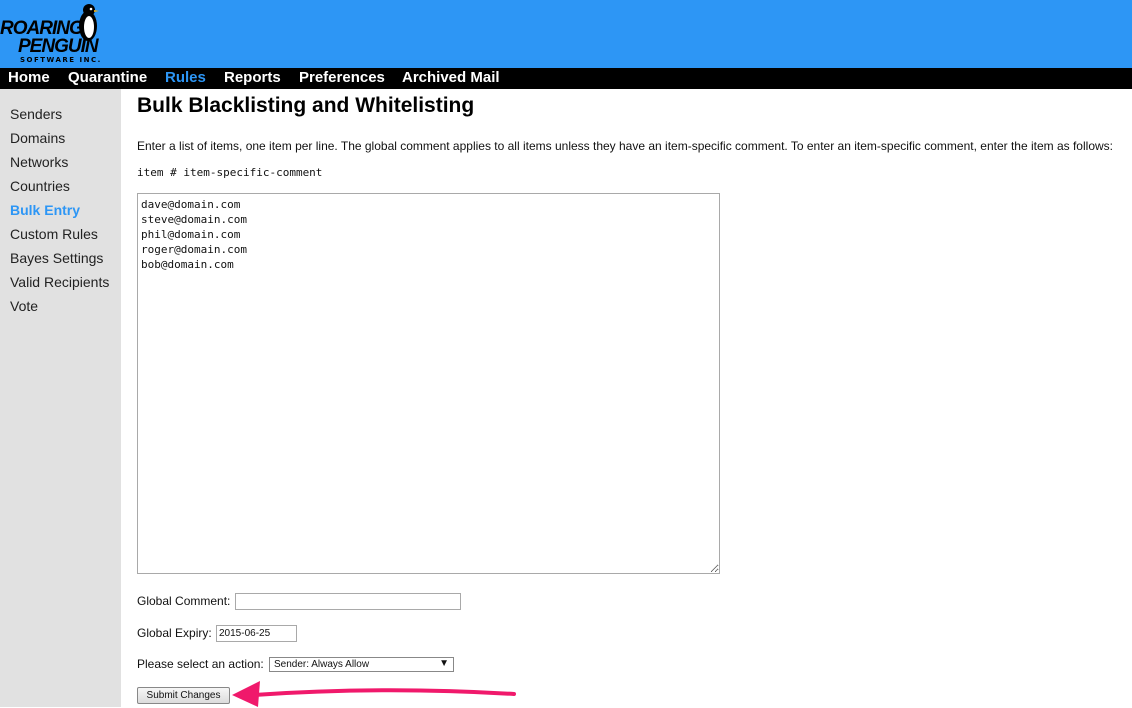 Image resolution: width=1132 pixels, height=708 pixels. I want to click on sidebar-item-countries: Countries, so click(40, 186).